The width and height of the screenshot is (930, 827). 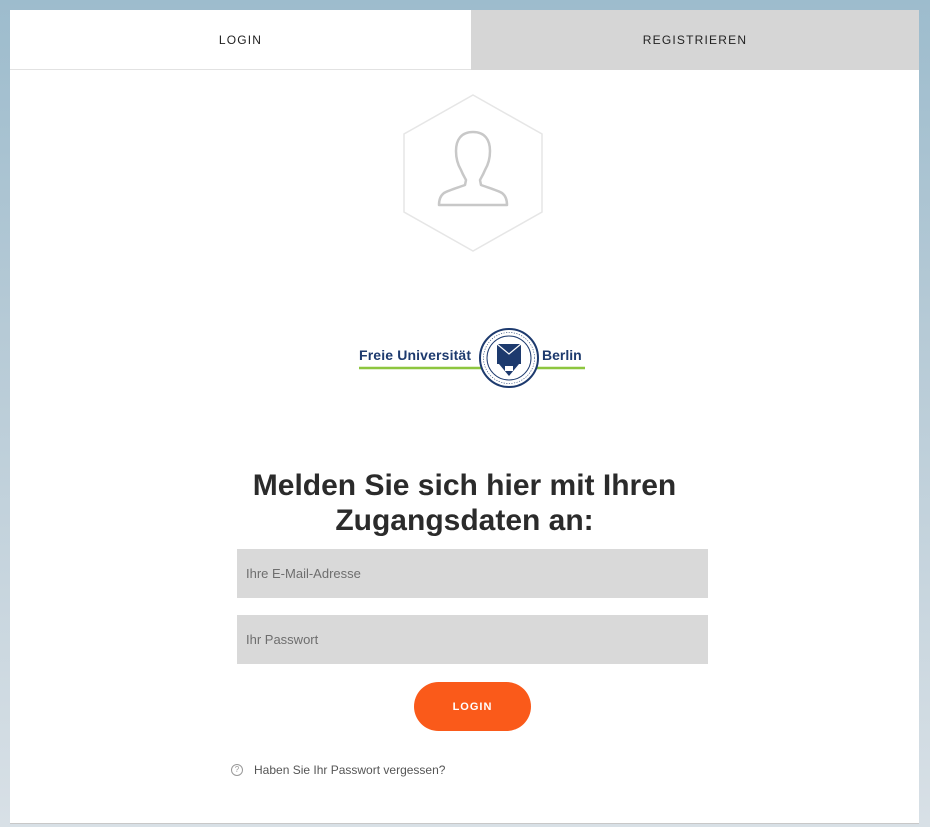 I want to click on tab-register: REGISTRIEREN, so click(x=695, y=40).